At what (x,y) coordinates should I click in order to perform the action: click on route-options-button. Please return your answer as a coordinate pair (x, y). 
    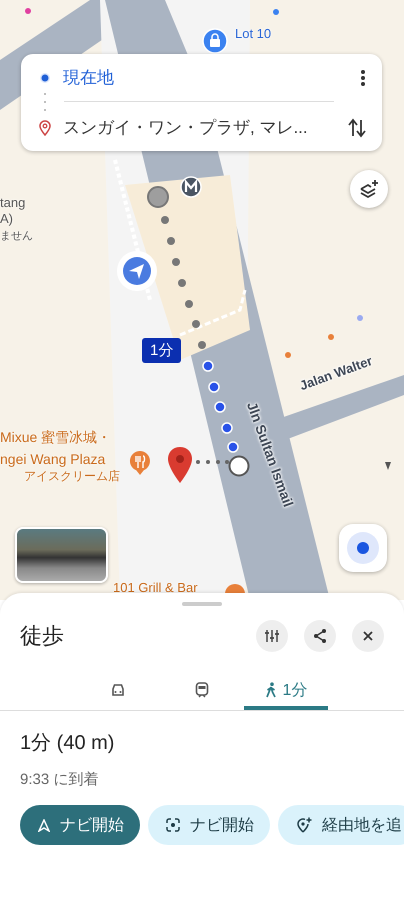
    Looking at the image, I should click on (272, 636).